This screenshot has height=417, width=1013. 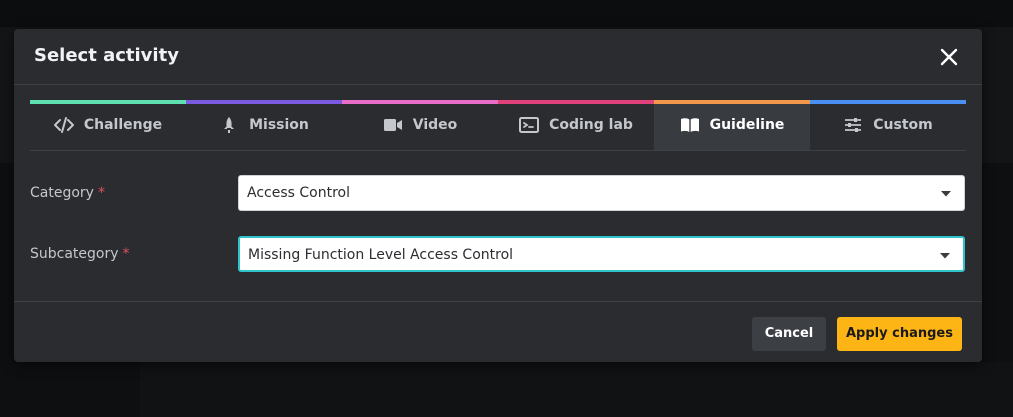 What do you see at coordinates (279, 125) in the screenshot?
I see `tab-label: Mission` at bounding box center [279, 125].